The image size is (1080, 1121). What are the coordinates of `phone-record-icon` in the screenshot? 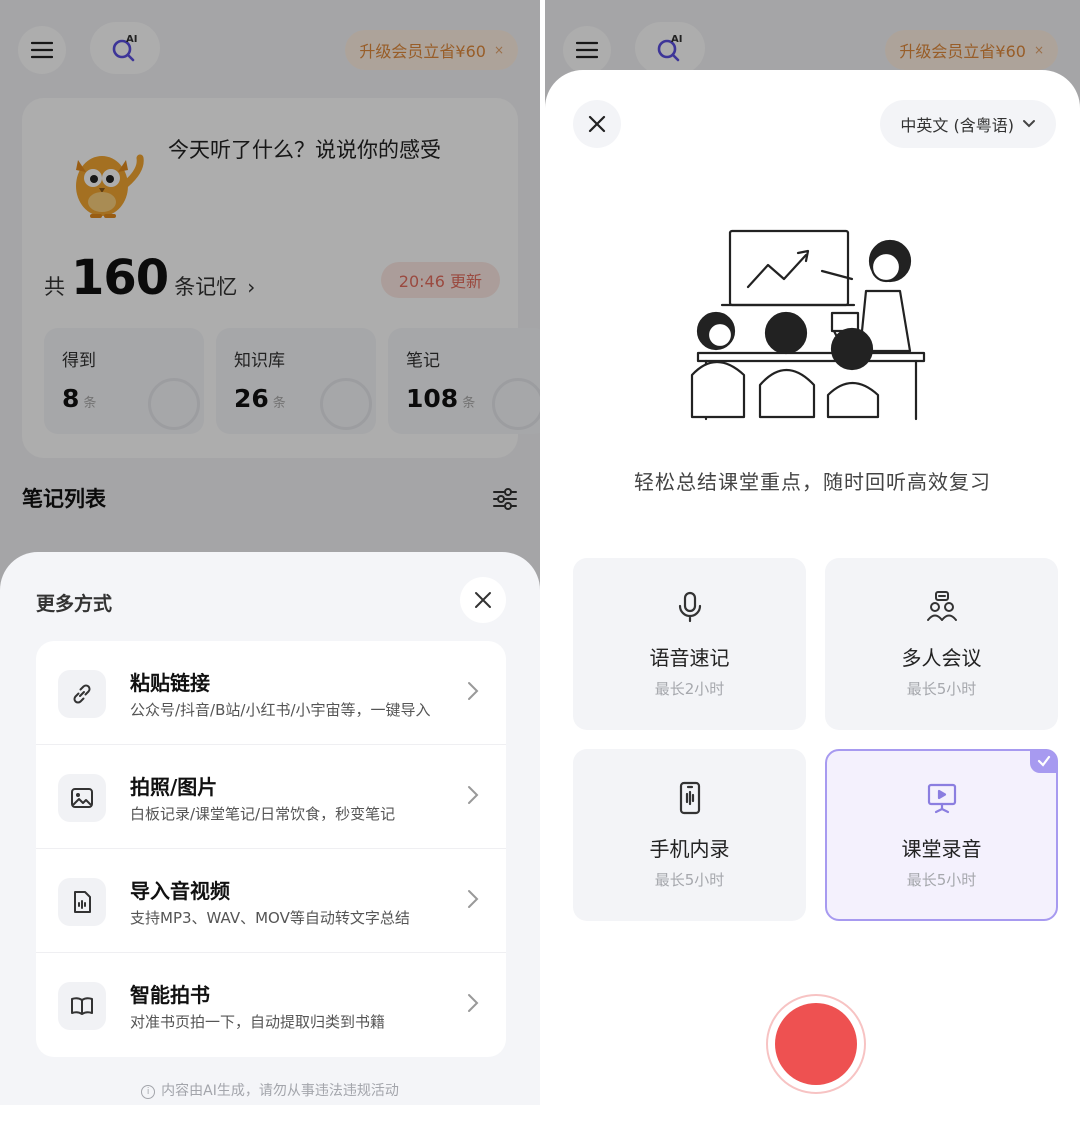 It's located at (689, 799).